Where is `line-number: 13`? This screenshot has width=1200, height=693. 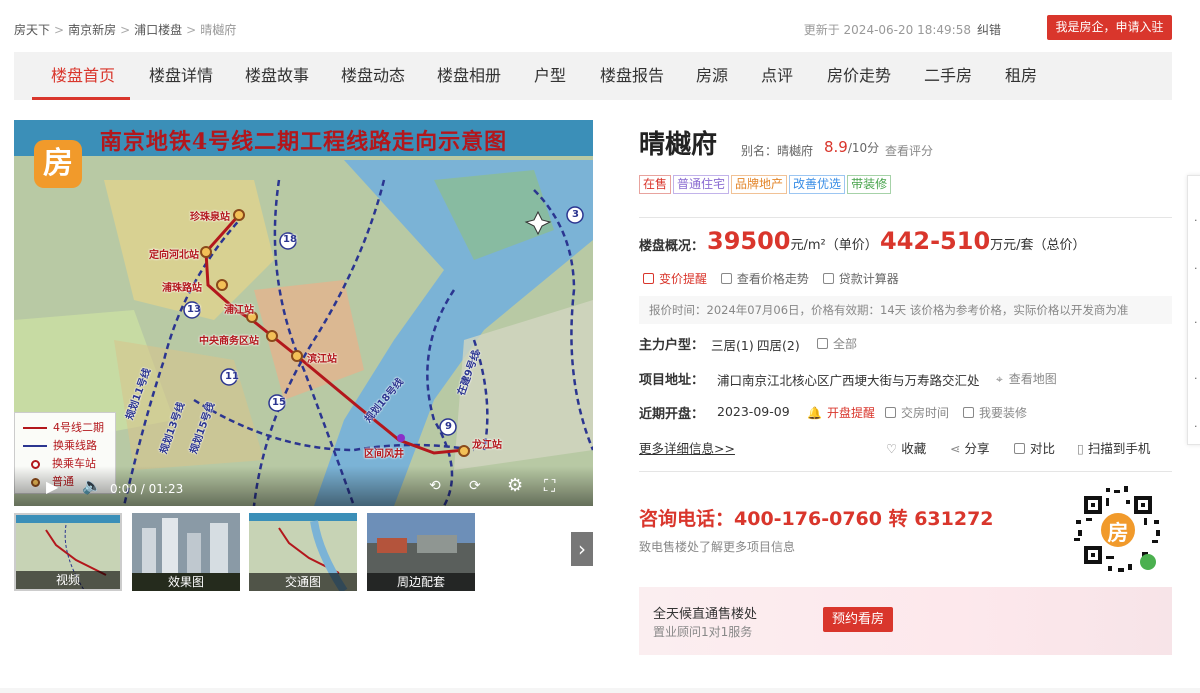
line-number: 13 is located at coordinates (194, 309).